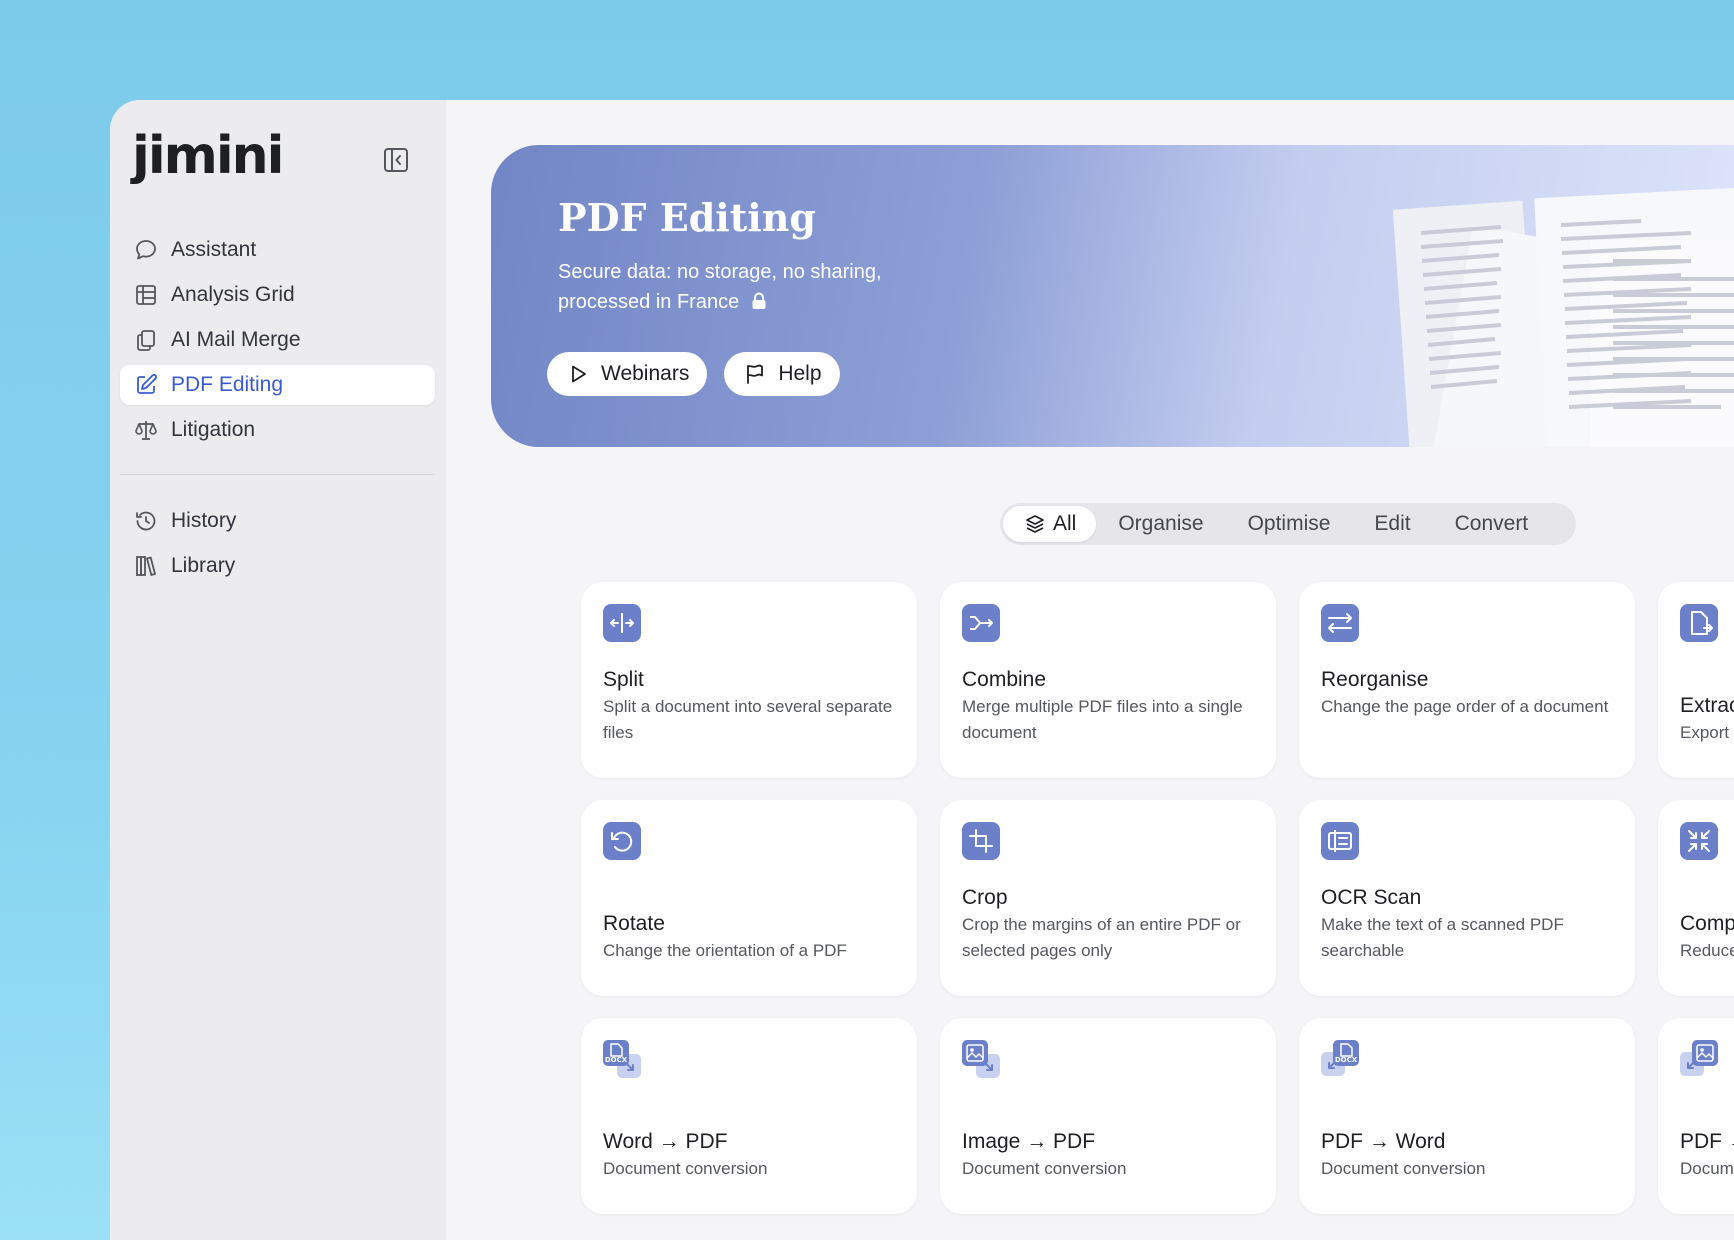 This screenshot has width=1734, height=1240. Describe the element at coordinates (204, 520) in the screenshot. I see `sidebar-item-label: History` at that location.